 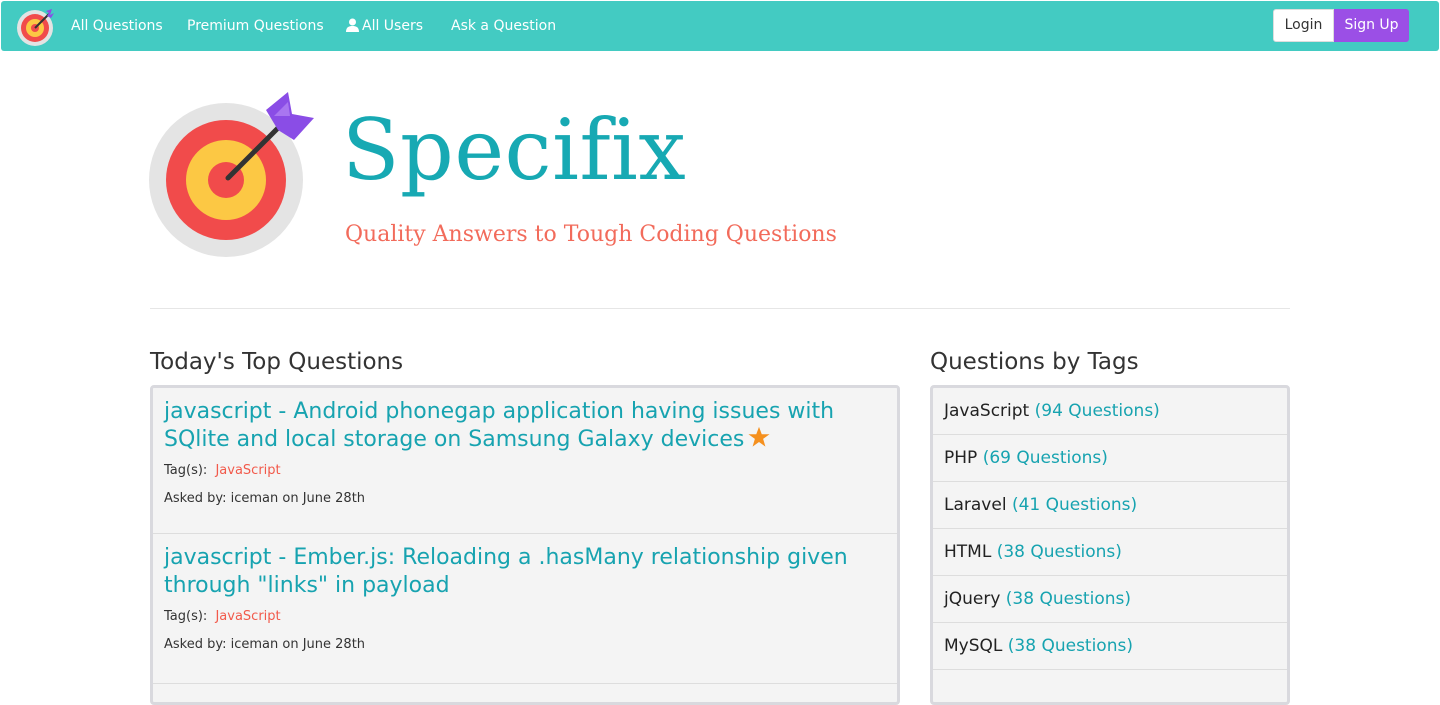 What do you see at coordinates (972, 599) in the screenshot?
I see `tag-name: jQuery` at bounding box center [972, 599].